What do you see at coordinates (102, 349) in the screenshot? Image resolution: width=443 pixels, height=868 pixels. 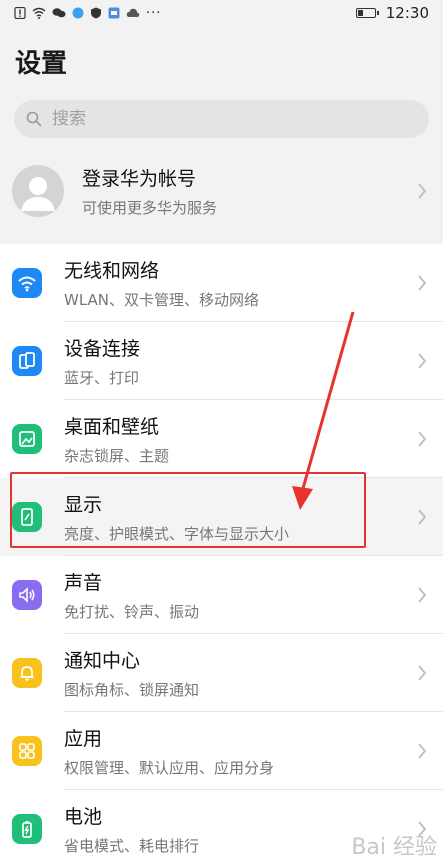 I see `settings-item-title: 设备连接` at bounding box center [102, 349].